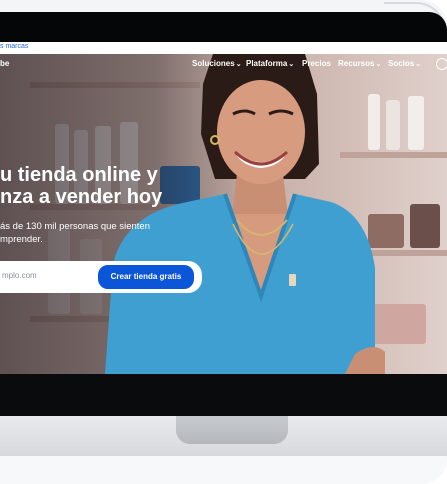 Image resolution: width=447 pixels, height=484 pixels. I want to click on logo: be, so click(4, 63).